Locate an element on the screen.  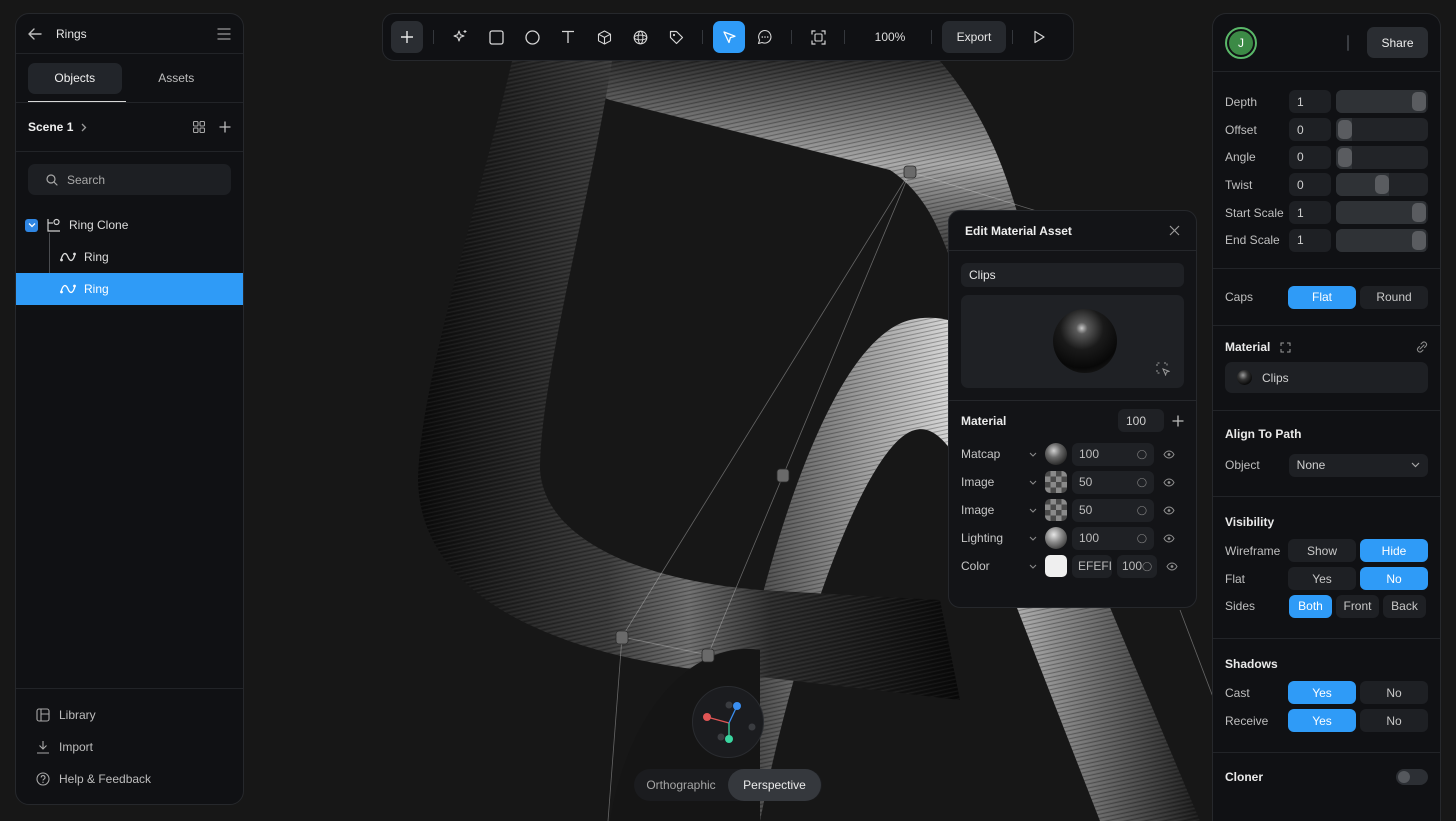
cast-no-option: No is located at coordinates (1394, 693).